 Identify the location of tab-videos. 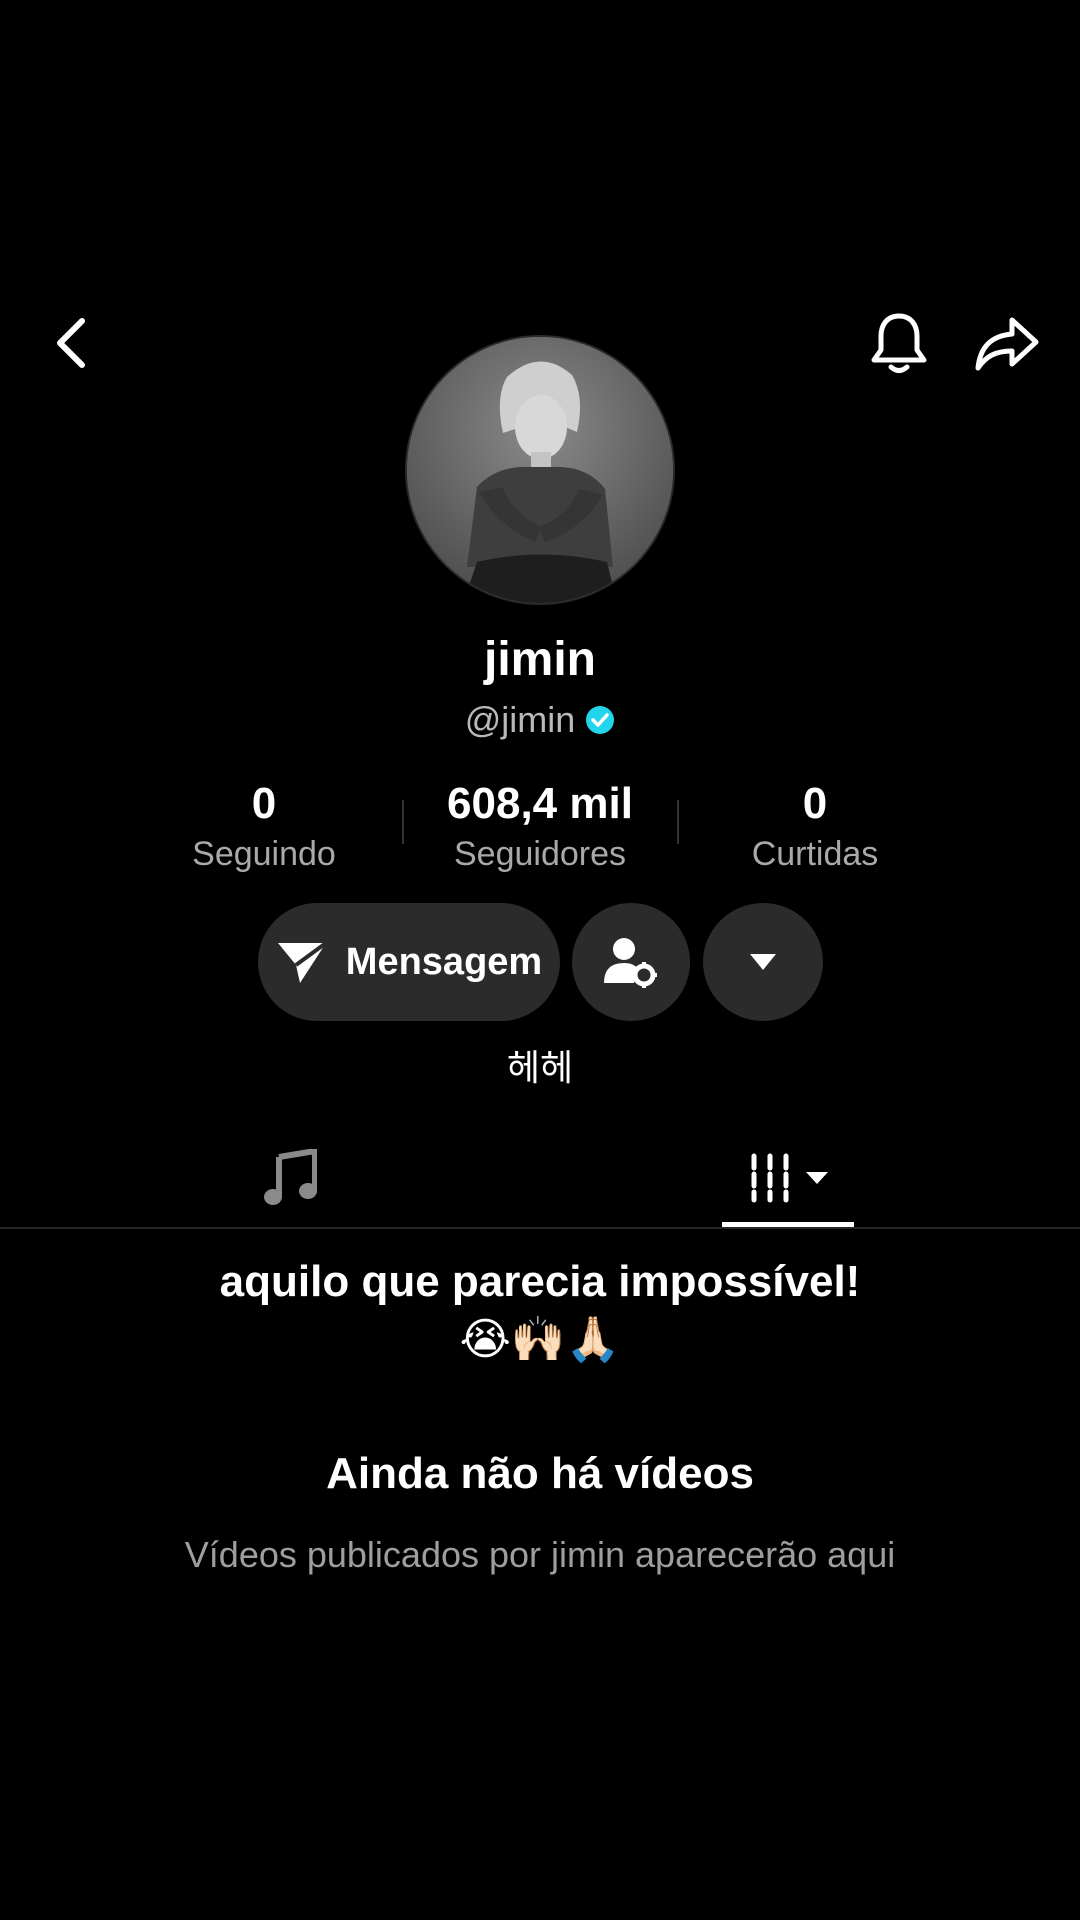
(788, 1178).